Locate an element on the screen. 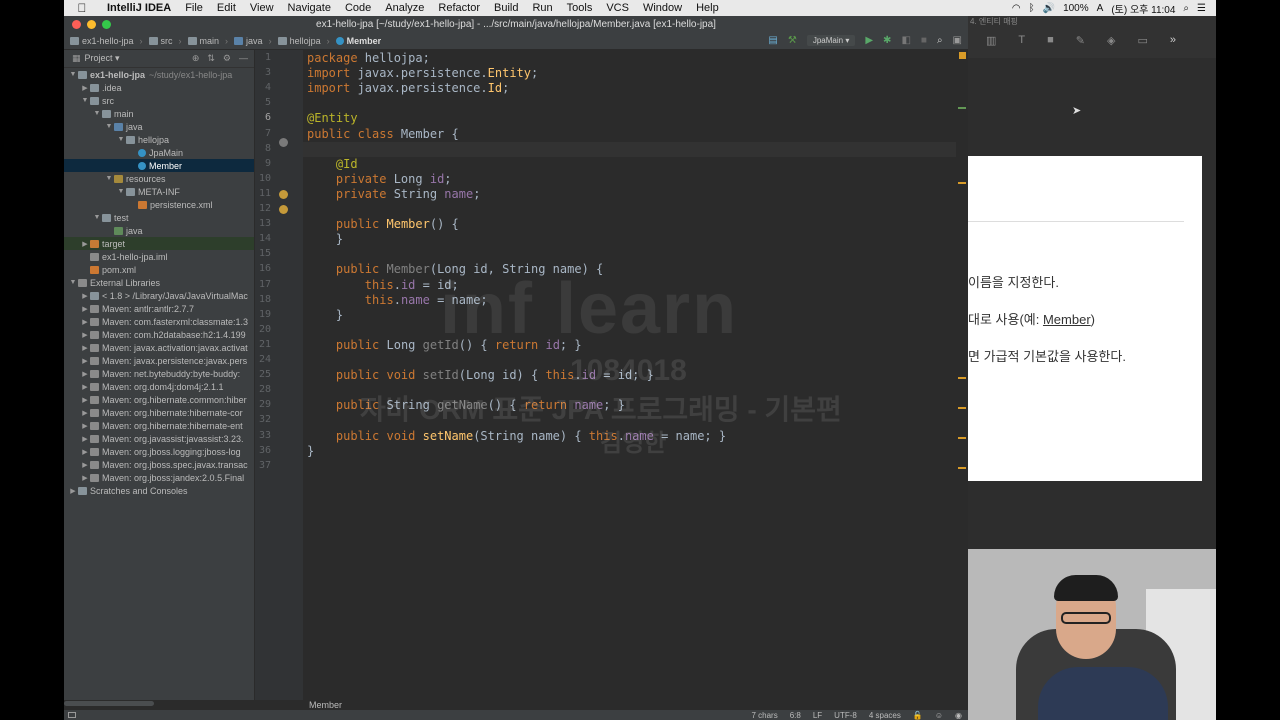  horizontal-scrollbar is located at coordinates (109, 703).